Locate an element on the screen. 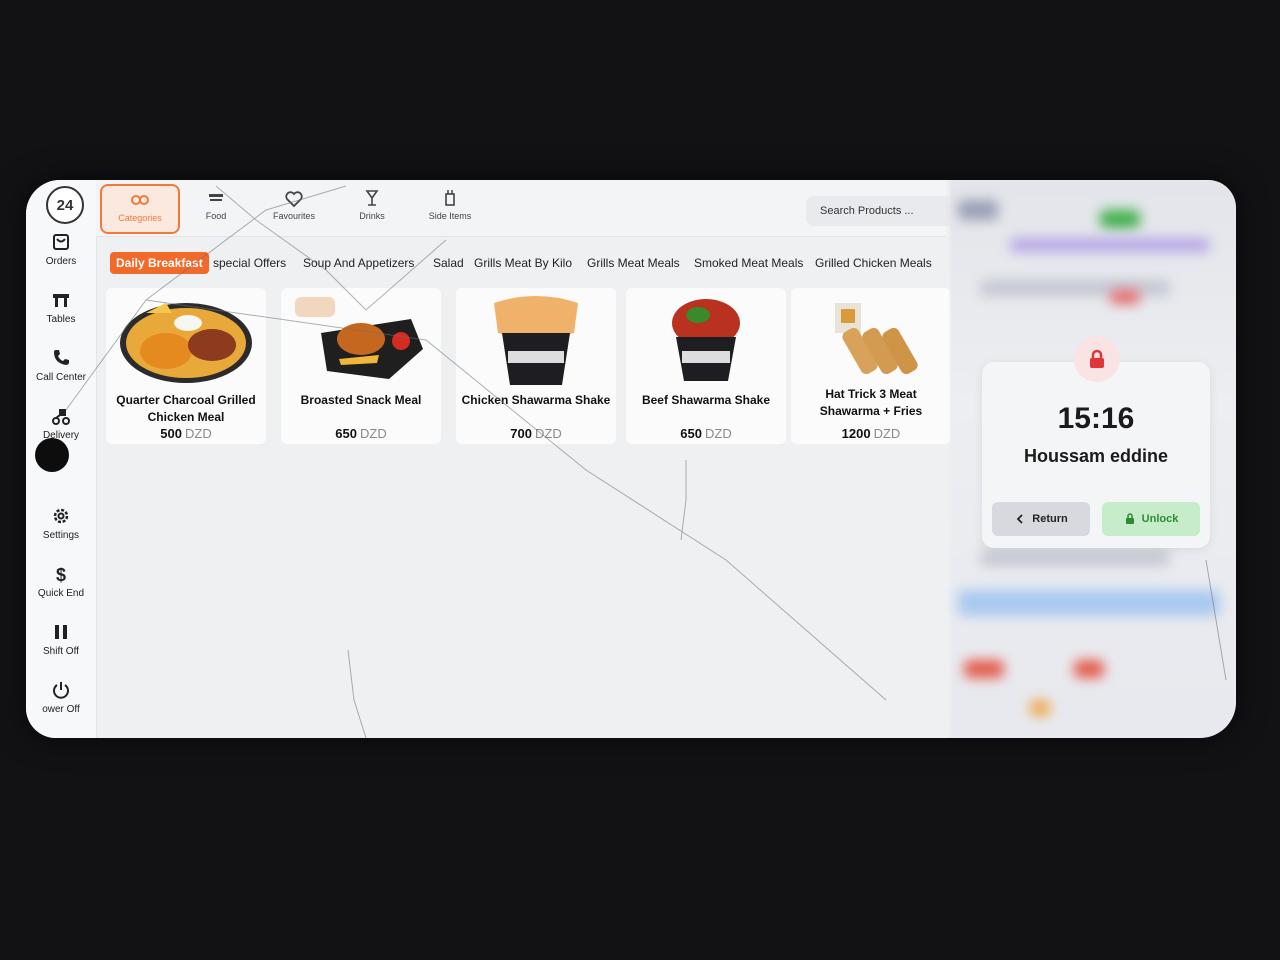  return-button: Return is located at coordinates (1041, 519).